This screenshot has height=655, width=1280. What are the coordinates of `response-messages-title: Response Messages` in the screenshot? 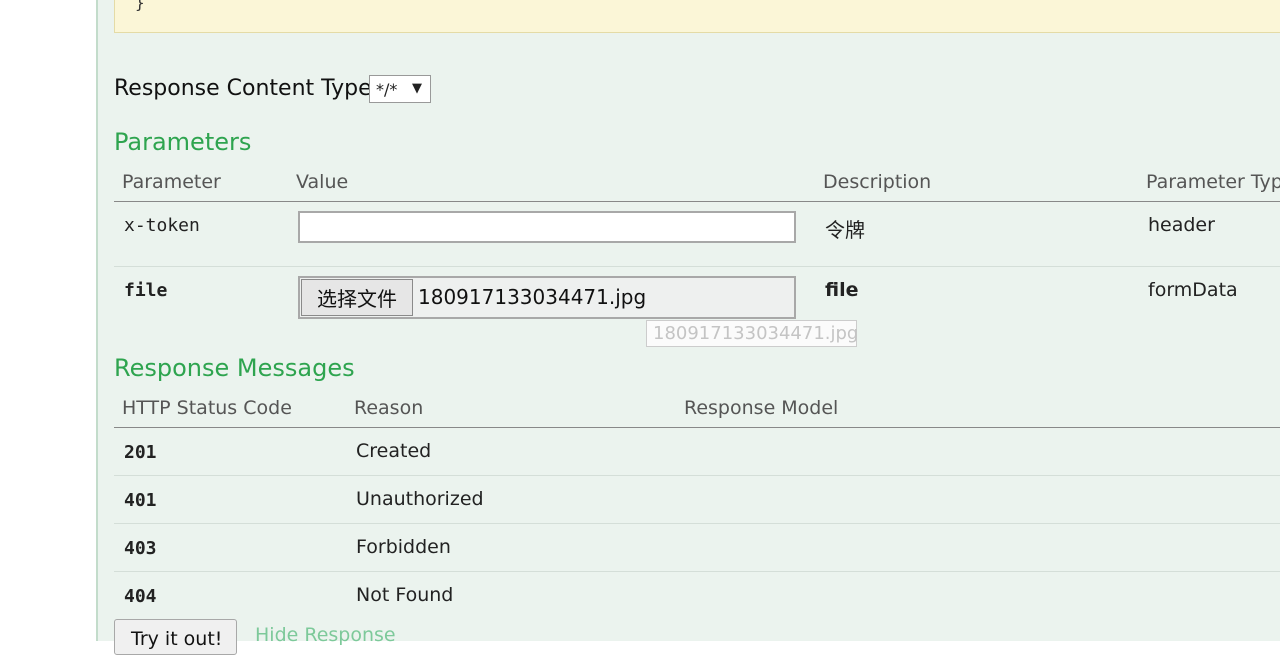 It's located at (234, 368).